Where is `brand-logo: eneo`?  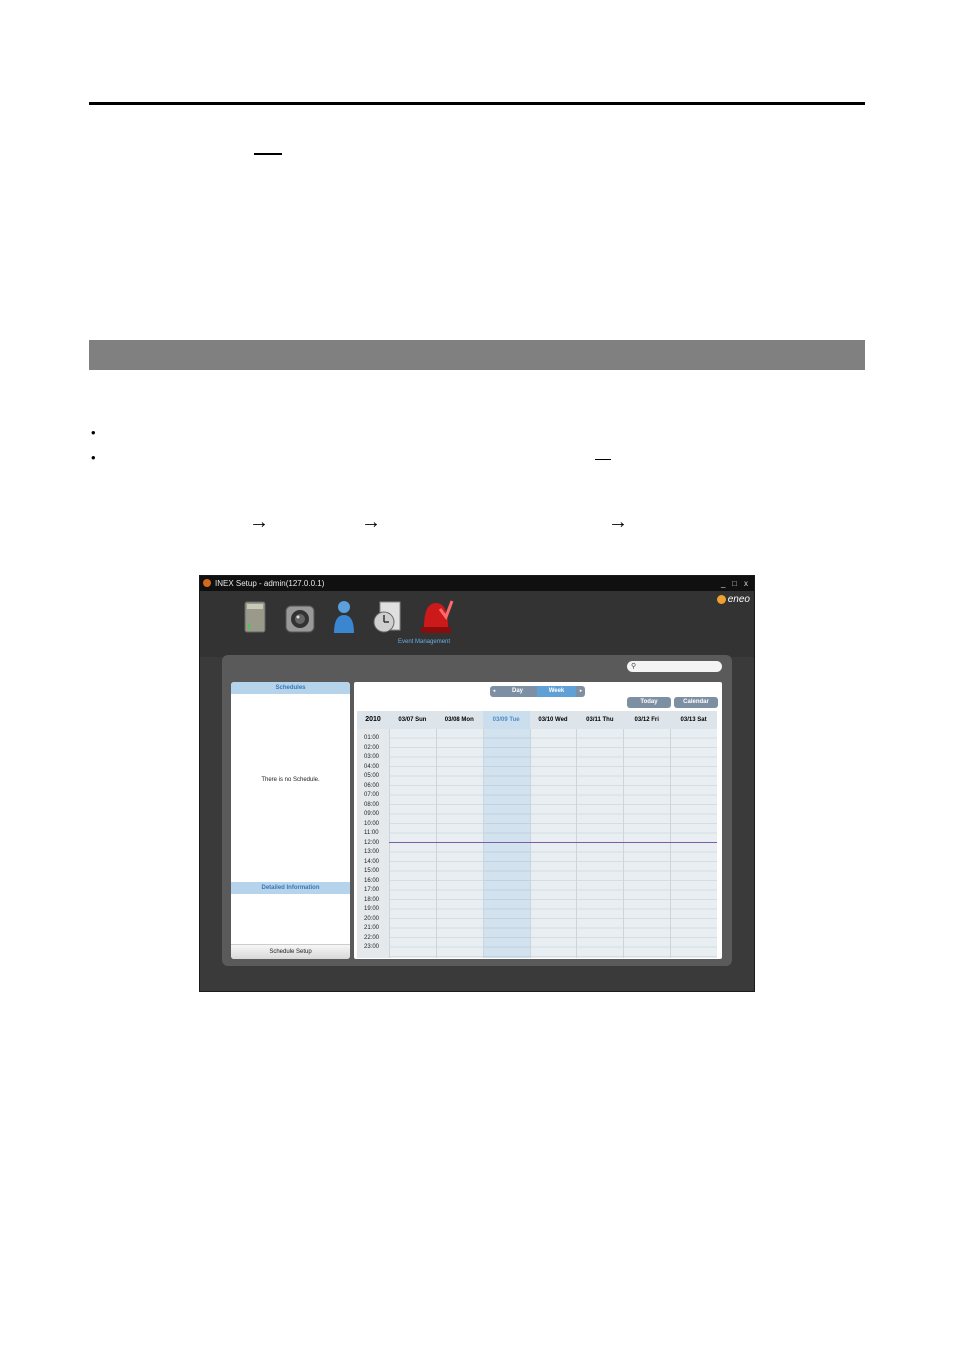 brand-logo: eneo is located at coordinates (733, 599).